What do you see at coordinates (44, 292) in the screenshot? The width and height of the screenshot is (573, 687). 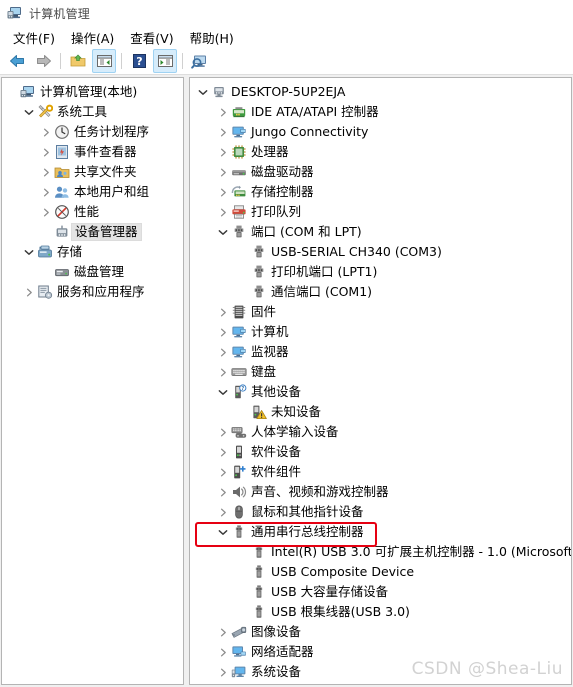 I see `services-apps-icon` at bounding box center [44, 292].